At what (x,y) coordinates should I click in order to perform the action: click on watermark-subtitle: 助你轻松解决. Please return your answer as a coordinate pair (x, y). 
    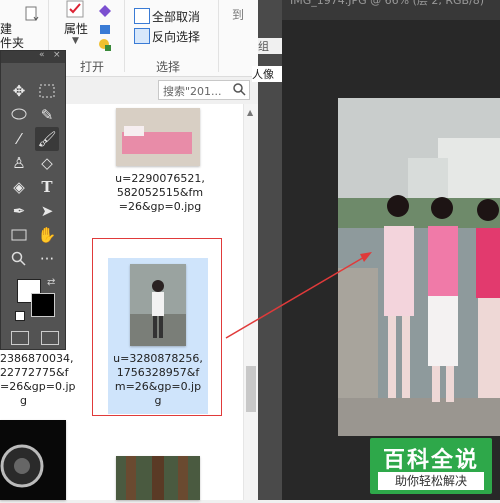
    Looking at the image, I should click on (431, 481).